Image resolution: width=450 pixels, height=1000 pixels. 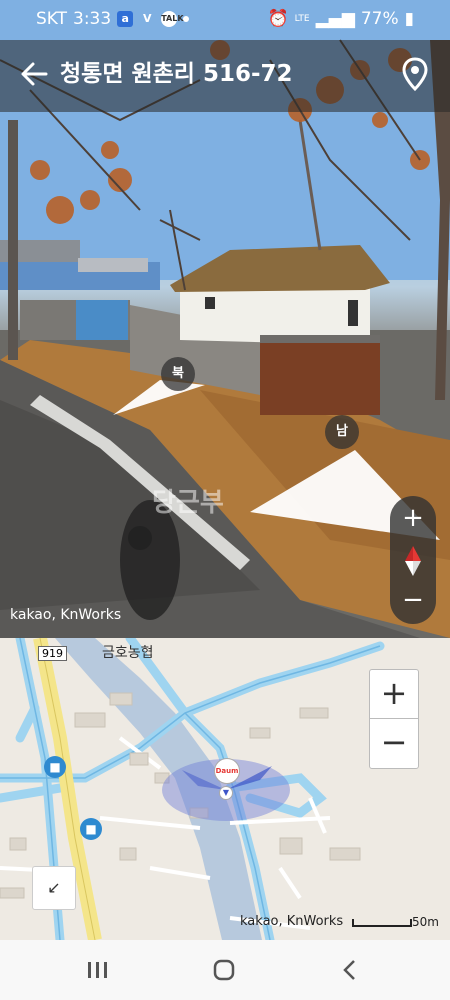 I want to click on watermark: 당근부, so click(x=188, y=503).